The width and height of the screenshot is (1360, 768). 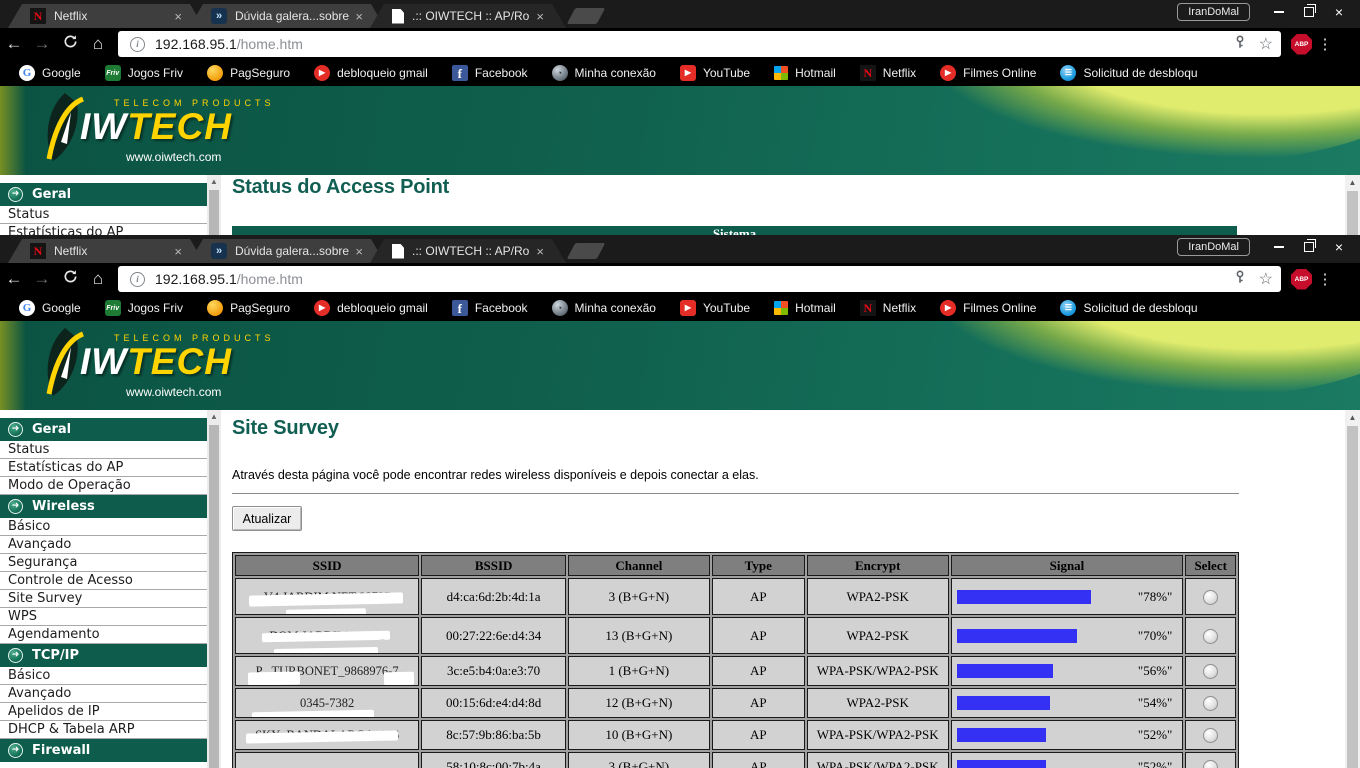 I want to click on channel-cell: 10 (B+G+N), so click(x=638, y=735).